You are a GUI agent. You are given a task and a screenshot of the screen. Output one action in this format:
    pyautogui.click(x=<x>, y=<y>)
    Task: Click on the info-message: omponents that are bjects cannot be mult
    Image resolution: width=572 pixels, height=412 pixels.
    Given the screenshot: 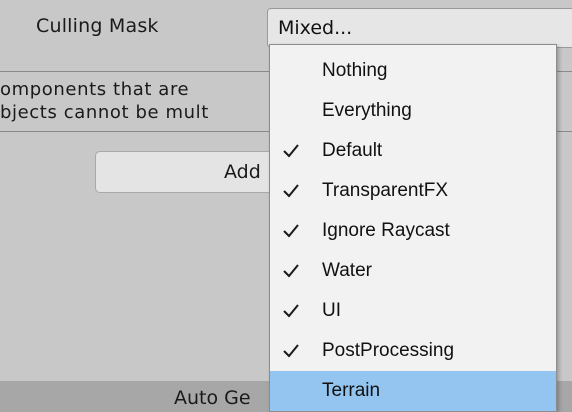 What is the action you would take?
    pyautogui.click(x=104, y=101)
    